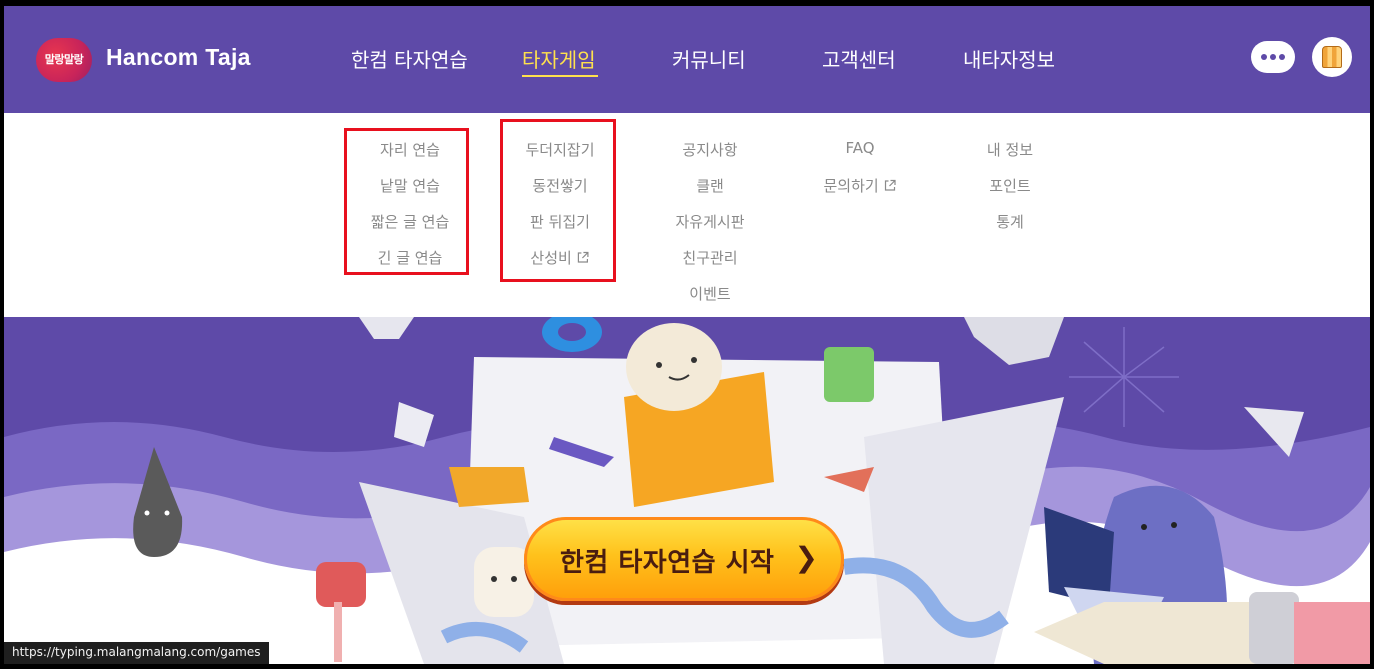 This screenshot has height=669, width=1374. I want to click on nav-typing-games: 타자게임, so click(559, 58).